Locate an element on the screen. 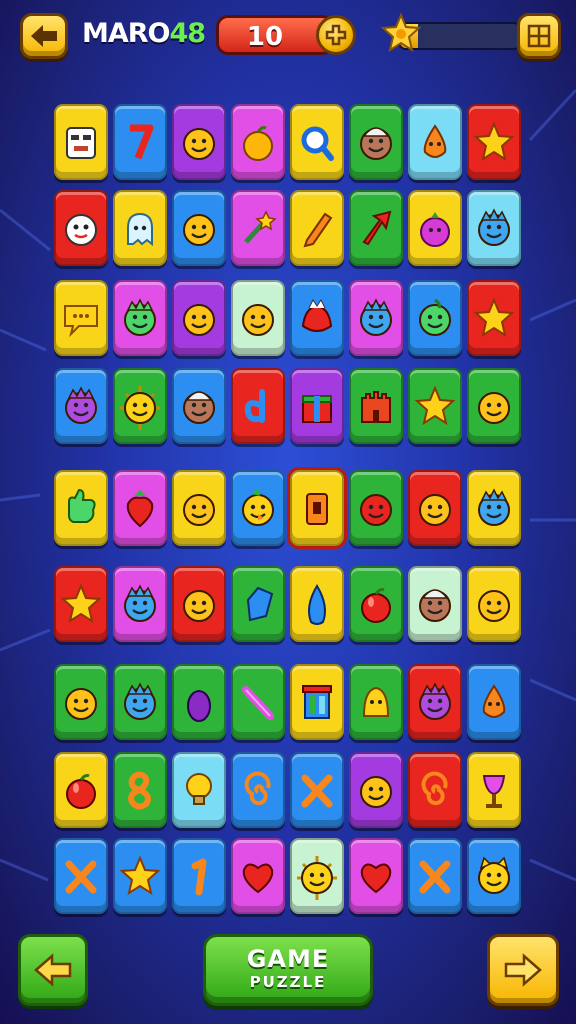 The image size is (576, 1024). tile-berry is located at coordinates (435, 228).